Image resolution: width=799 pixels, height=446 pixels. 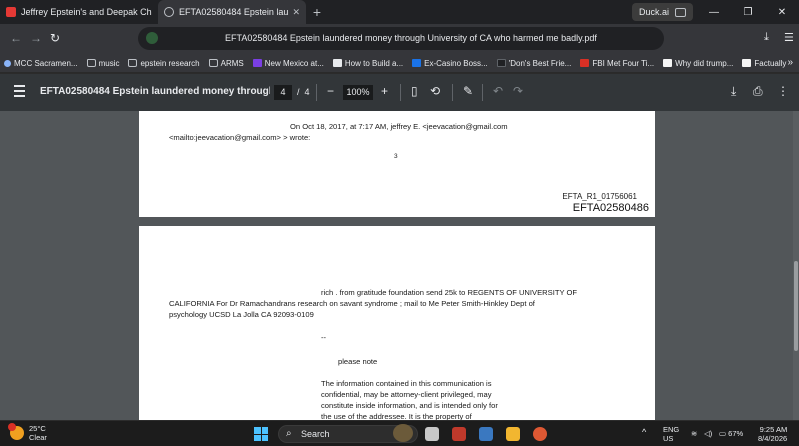 I want to click on total-pages: 4, so click(x=307, y=92).